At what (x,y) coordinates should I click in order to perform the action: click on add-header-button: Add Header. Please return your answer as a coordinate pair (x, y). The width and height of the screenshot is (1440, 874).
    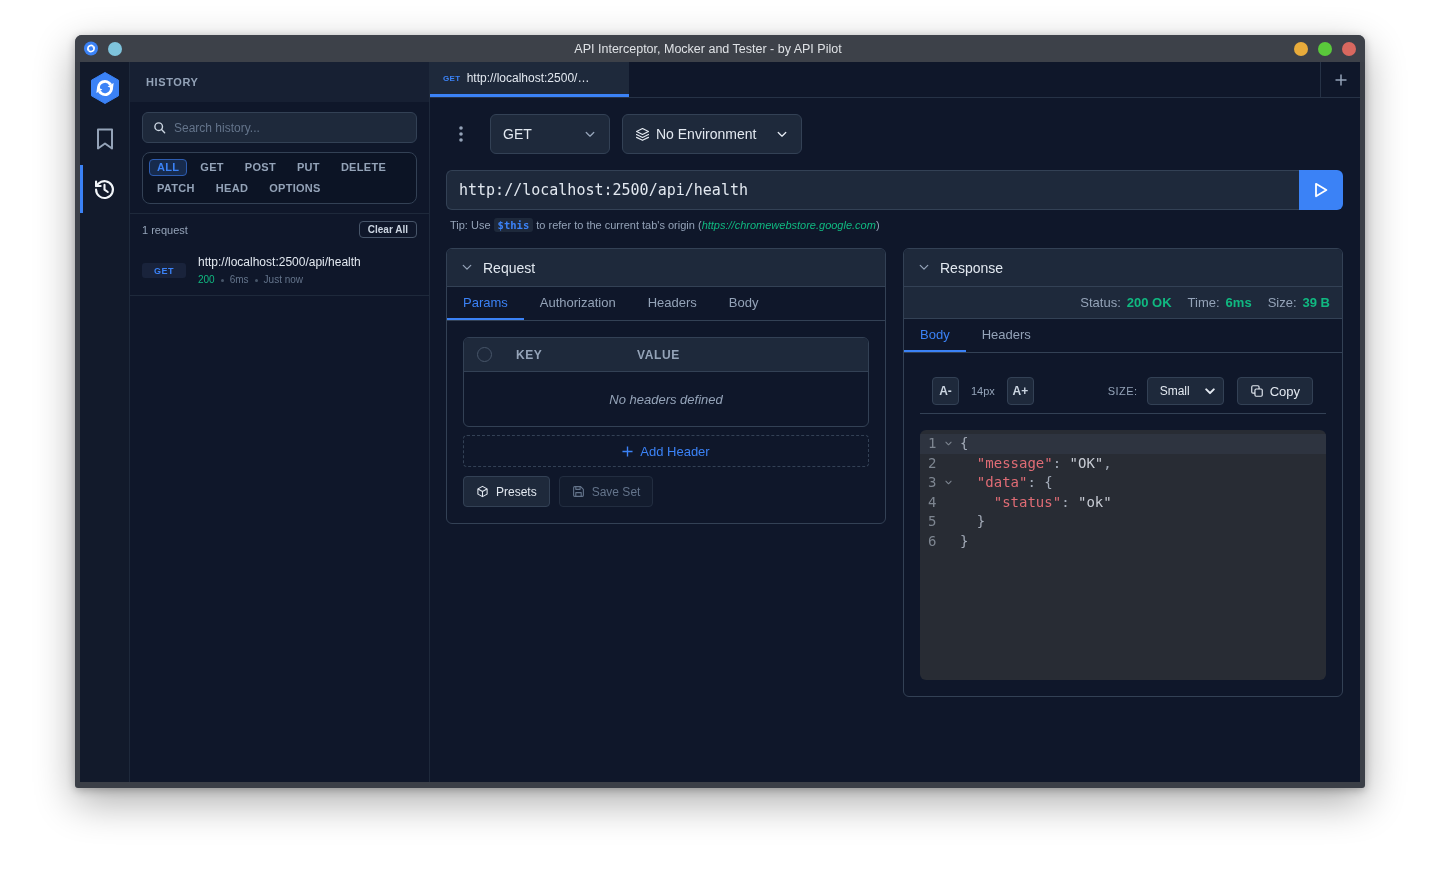
    Looking at the image, I should click on (666, 451).